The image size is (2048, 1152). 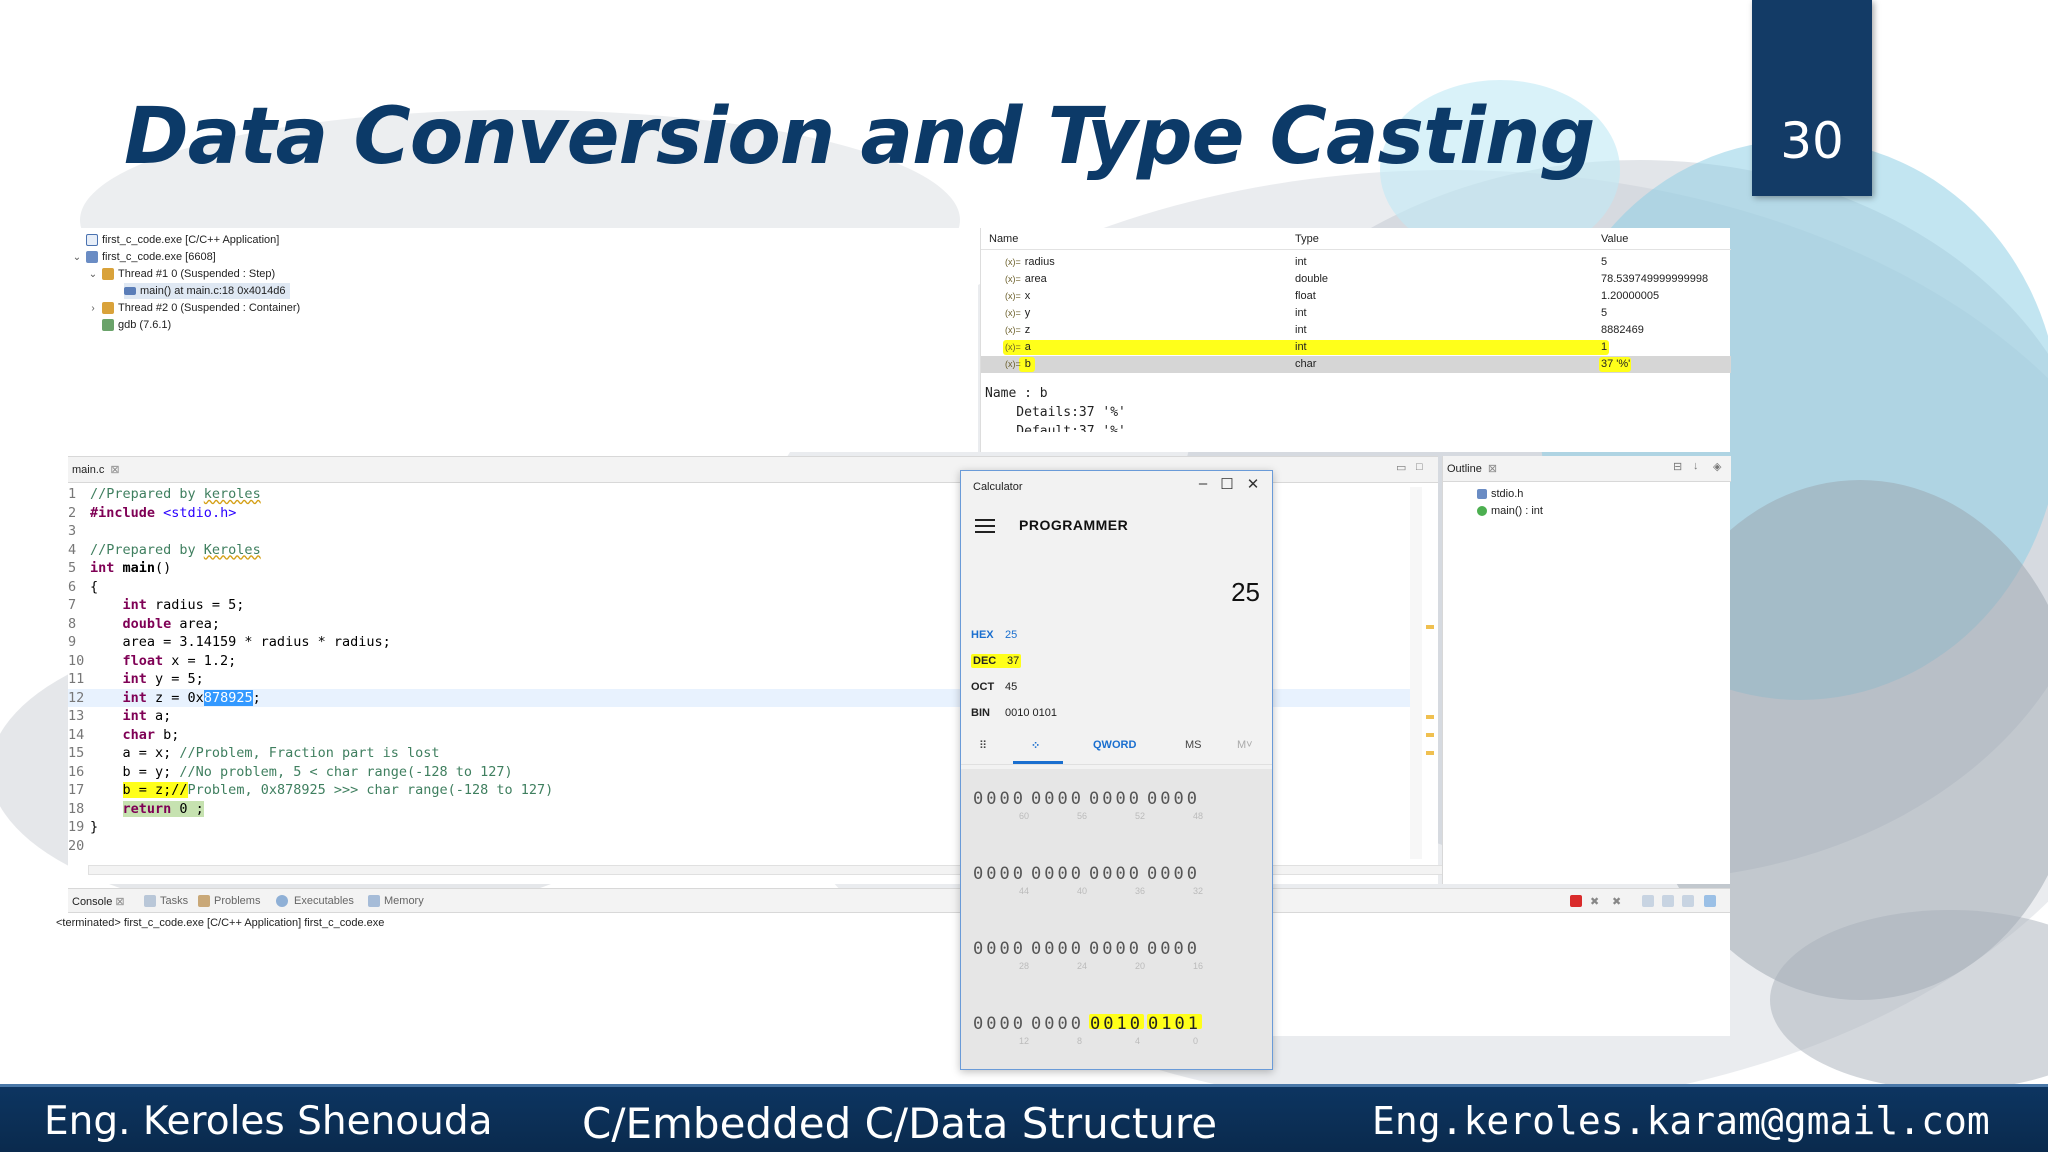 What do you see at coordinates (1193, 745) in the screenshot?
I see `memory-store-button: MS` at bounding box center [1193, 745].